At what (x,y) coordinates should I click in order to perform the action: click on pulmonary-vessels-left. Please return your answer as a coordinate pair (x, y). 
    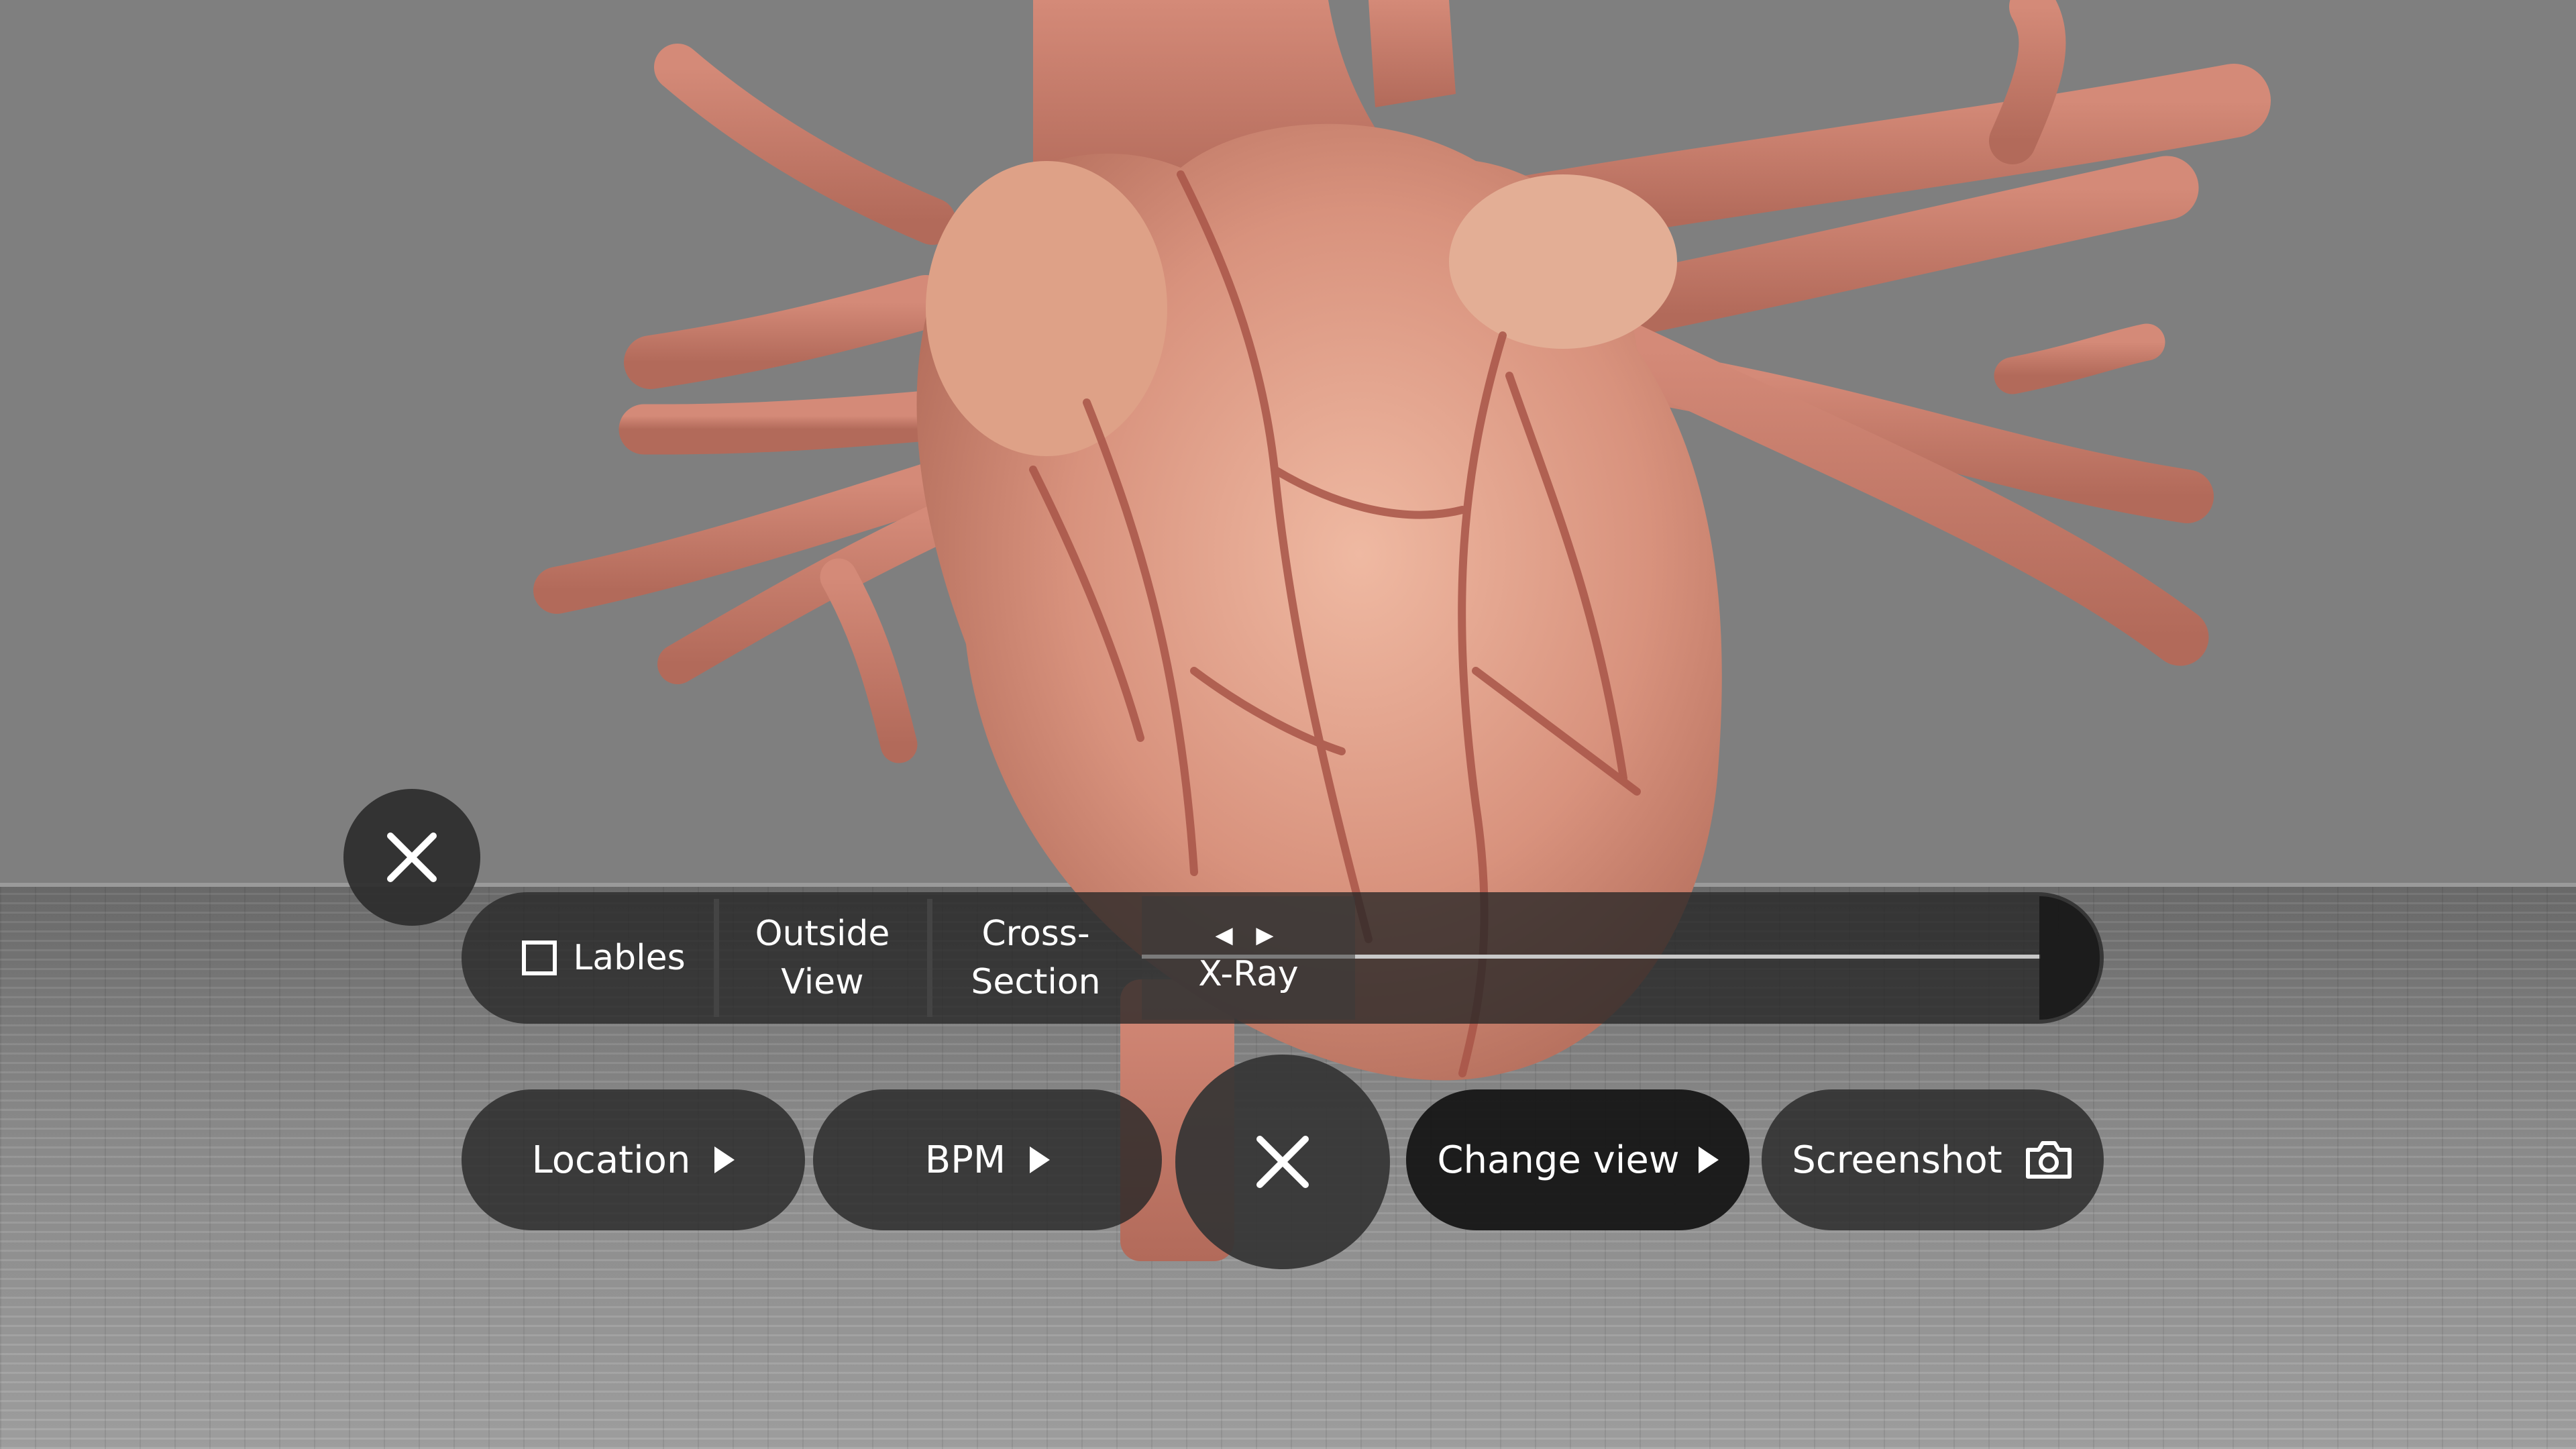
    Looking at the image, I should click on (753, 403).